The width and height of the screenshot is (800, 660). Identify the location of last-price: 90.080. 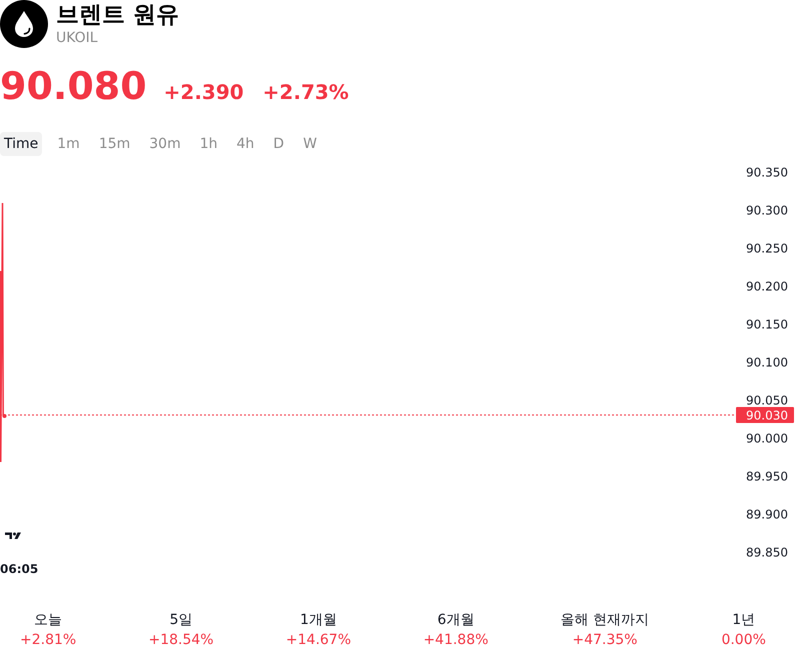
(73, 86).